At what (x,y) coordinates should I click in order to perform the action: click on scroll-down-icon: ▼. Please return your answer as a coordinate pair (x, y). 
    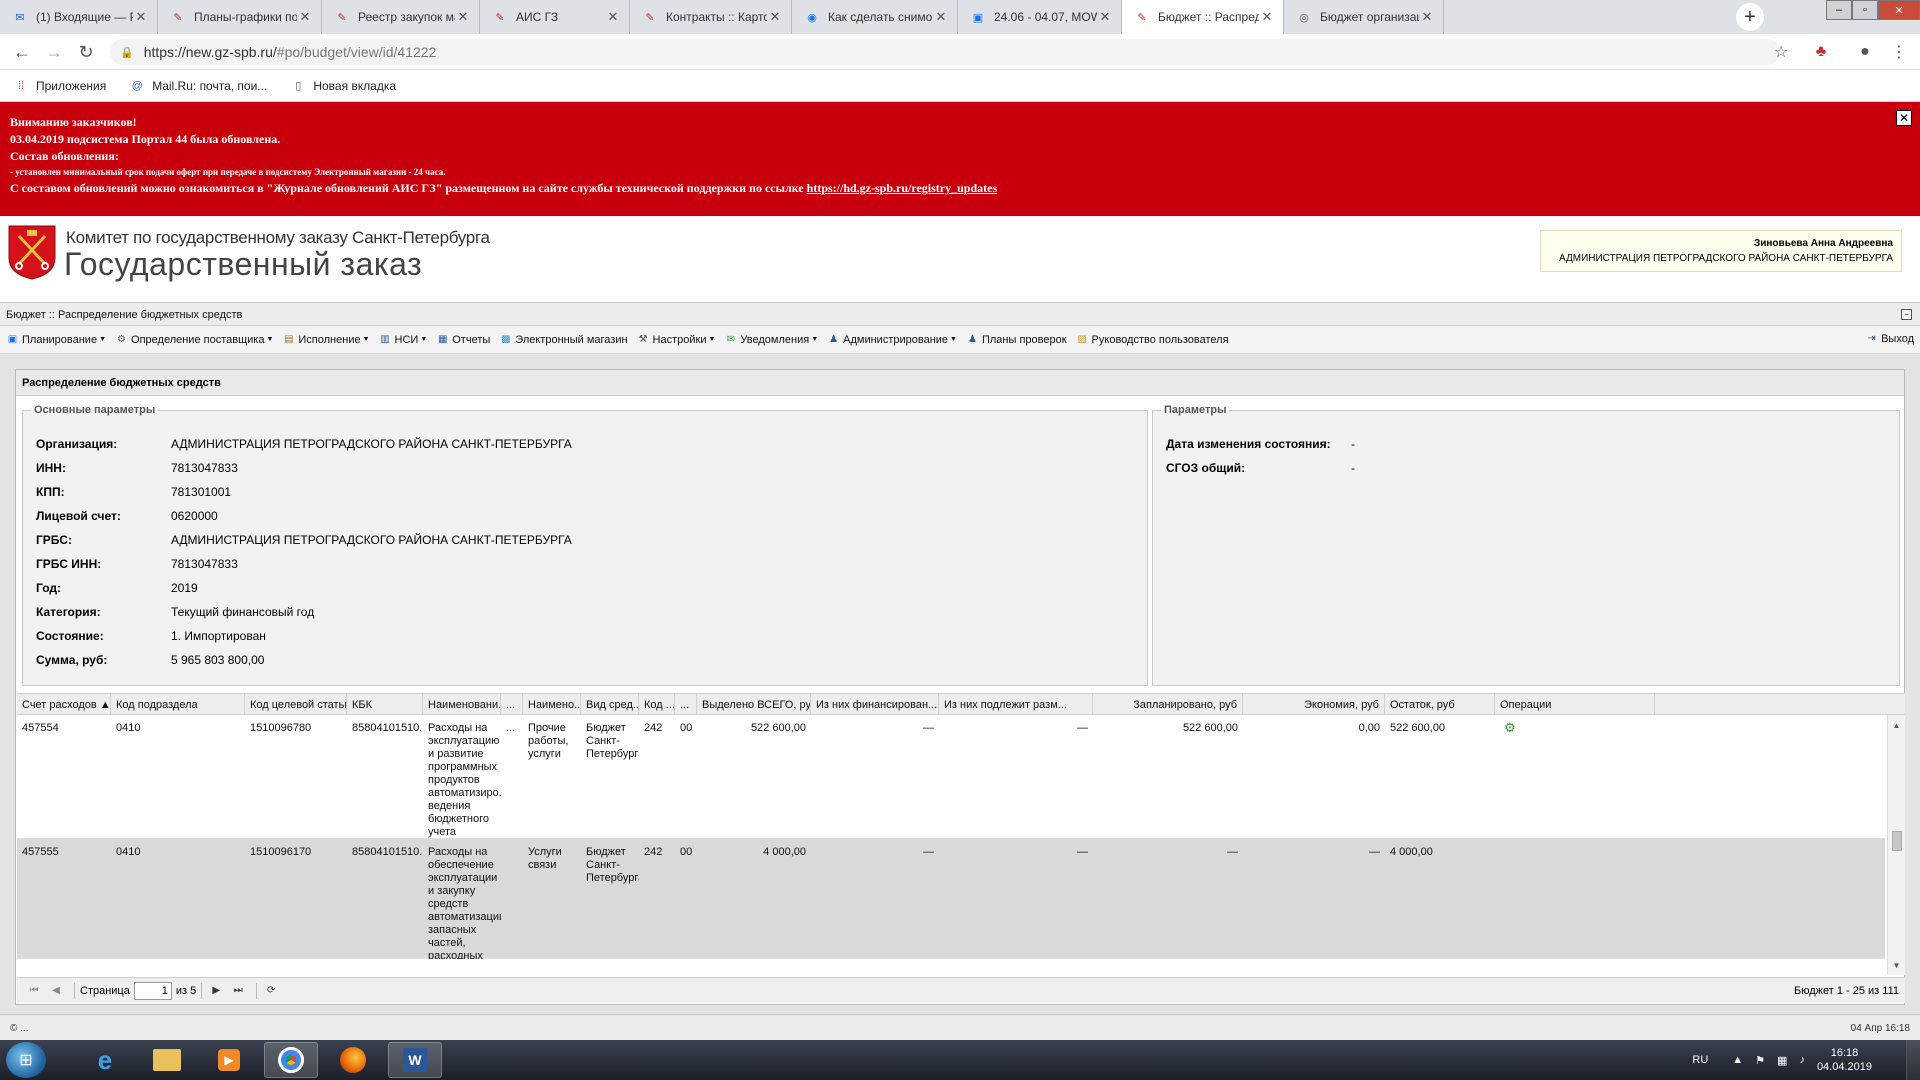
    Looking at the image, I should click on (1896, 966).